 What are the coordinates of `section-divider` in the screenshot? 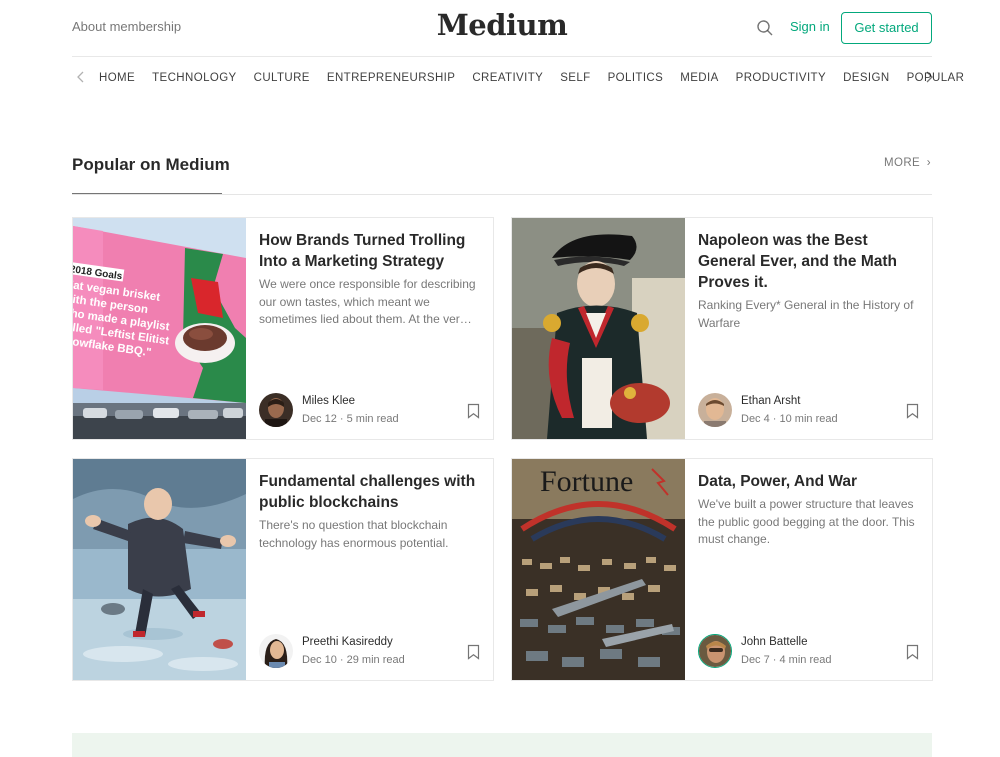 It's located at (502, 194).